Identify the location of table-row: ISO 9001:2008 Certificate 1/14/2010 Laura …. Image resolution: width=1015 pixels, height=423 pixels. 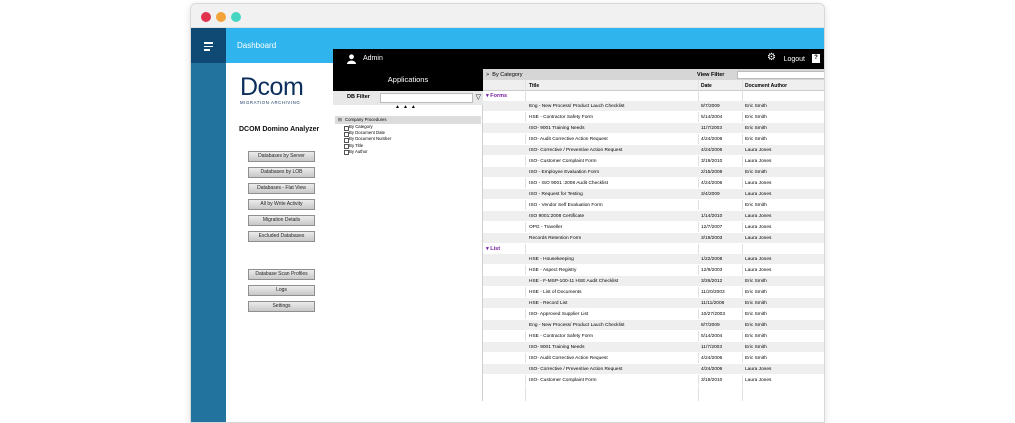
(653, 216).